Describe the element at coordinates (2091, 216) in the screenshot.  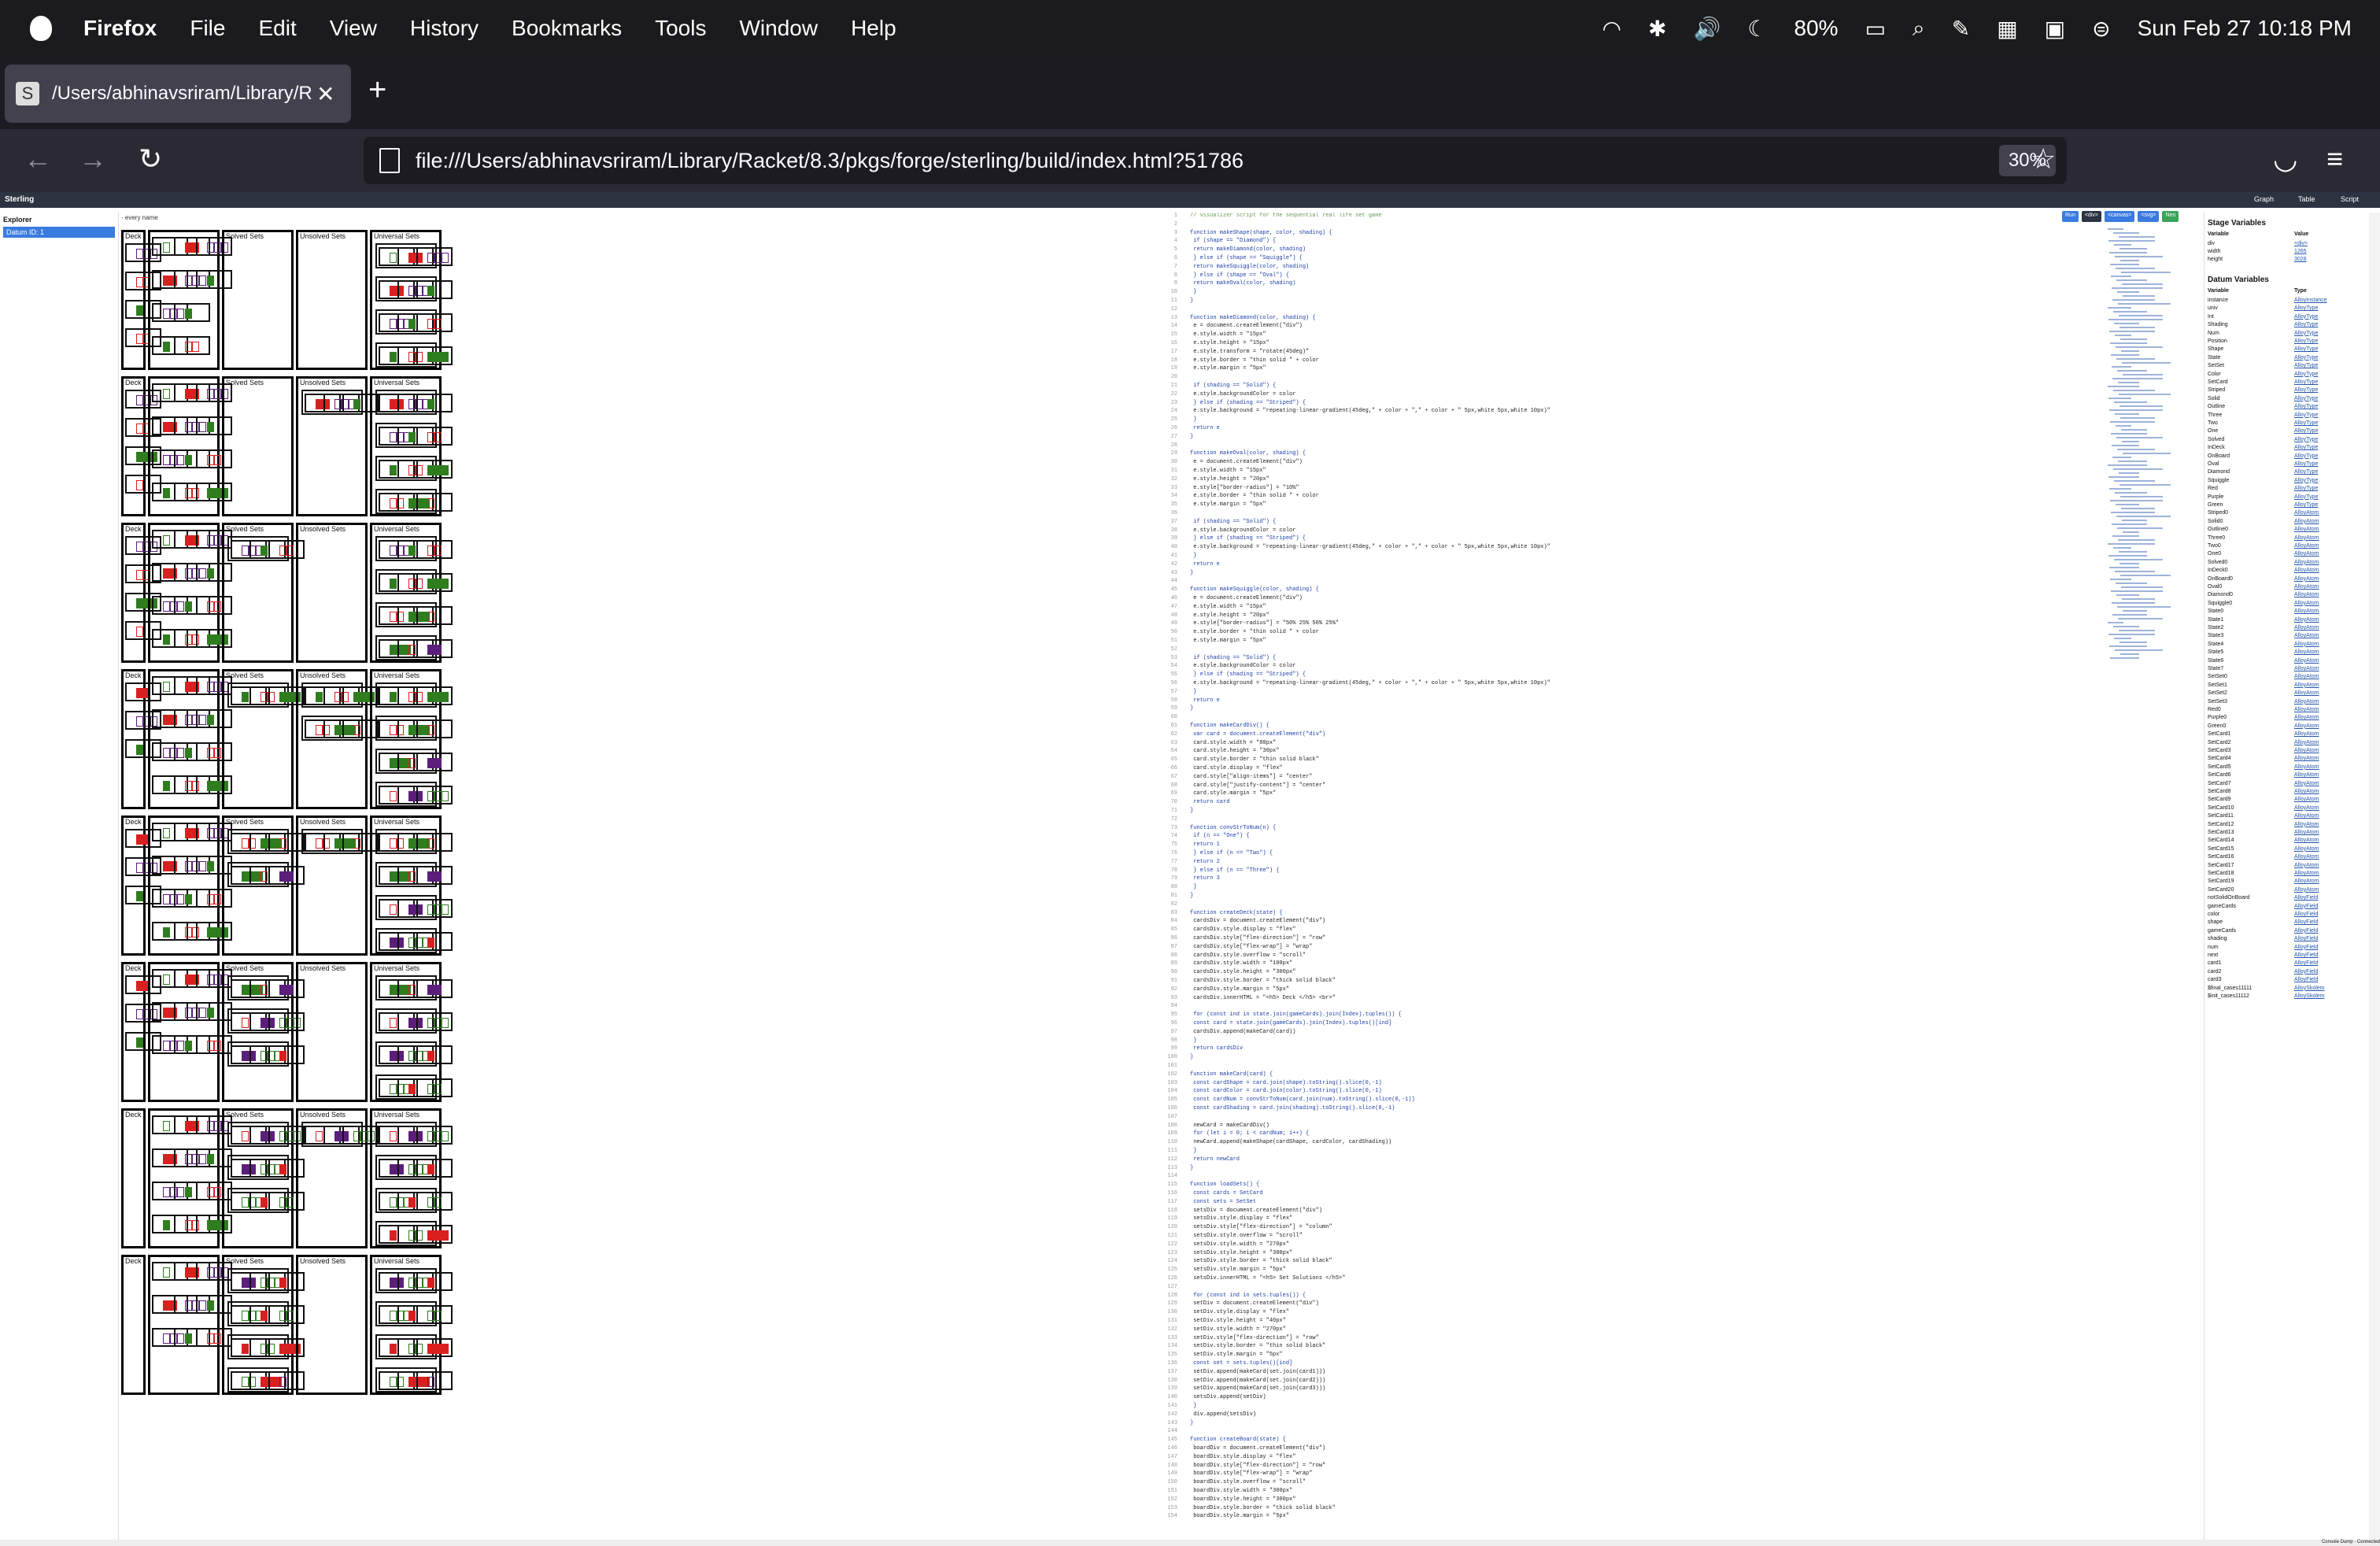
I see `div-toggle: <div>` at that location.